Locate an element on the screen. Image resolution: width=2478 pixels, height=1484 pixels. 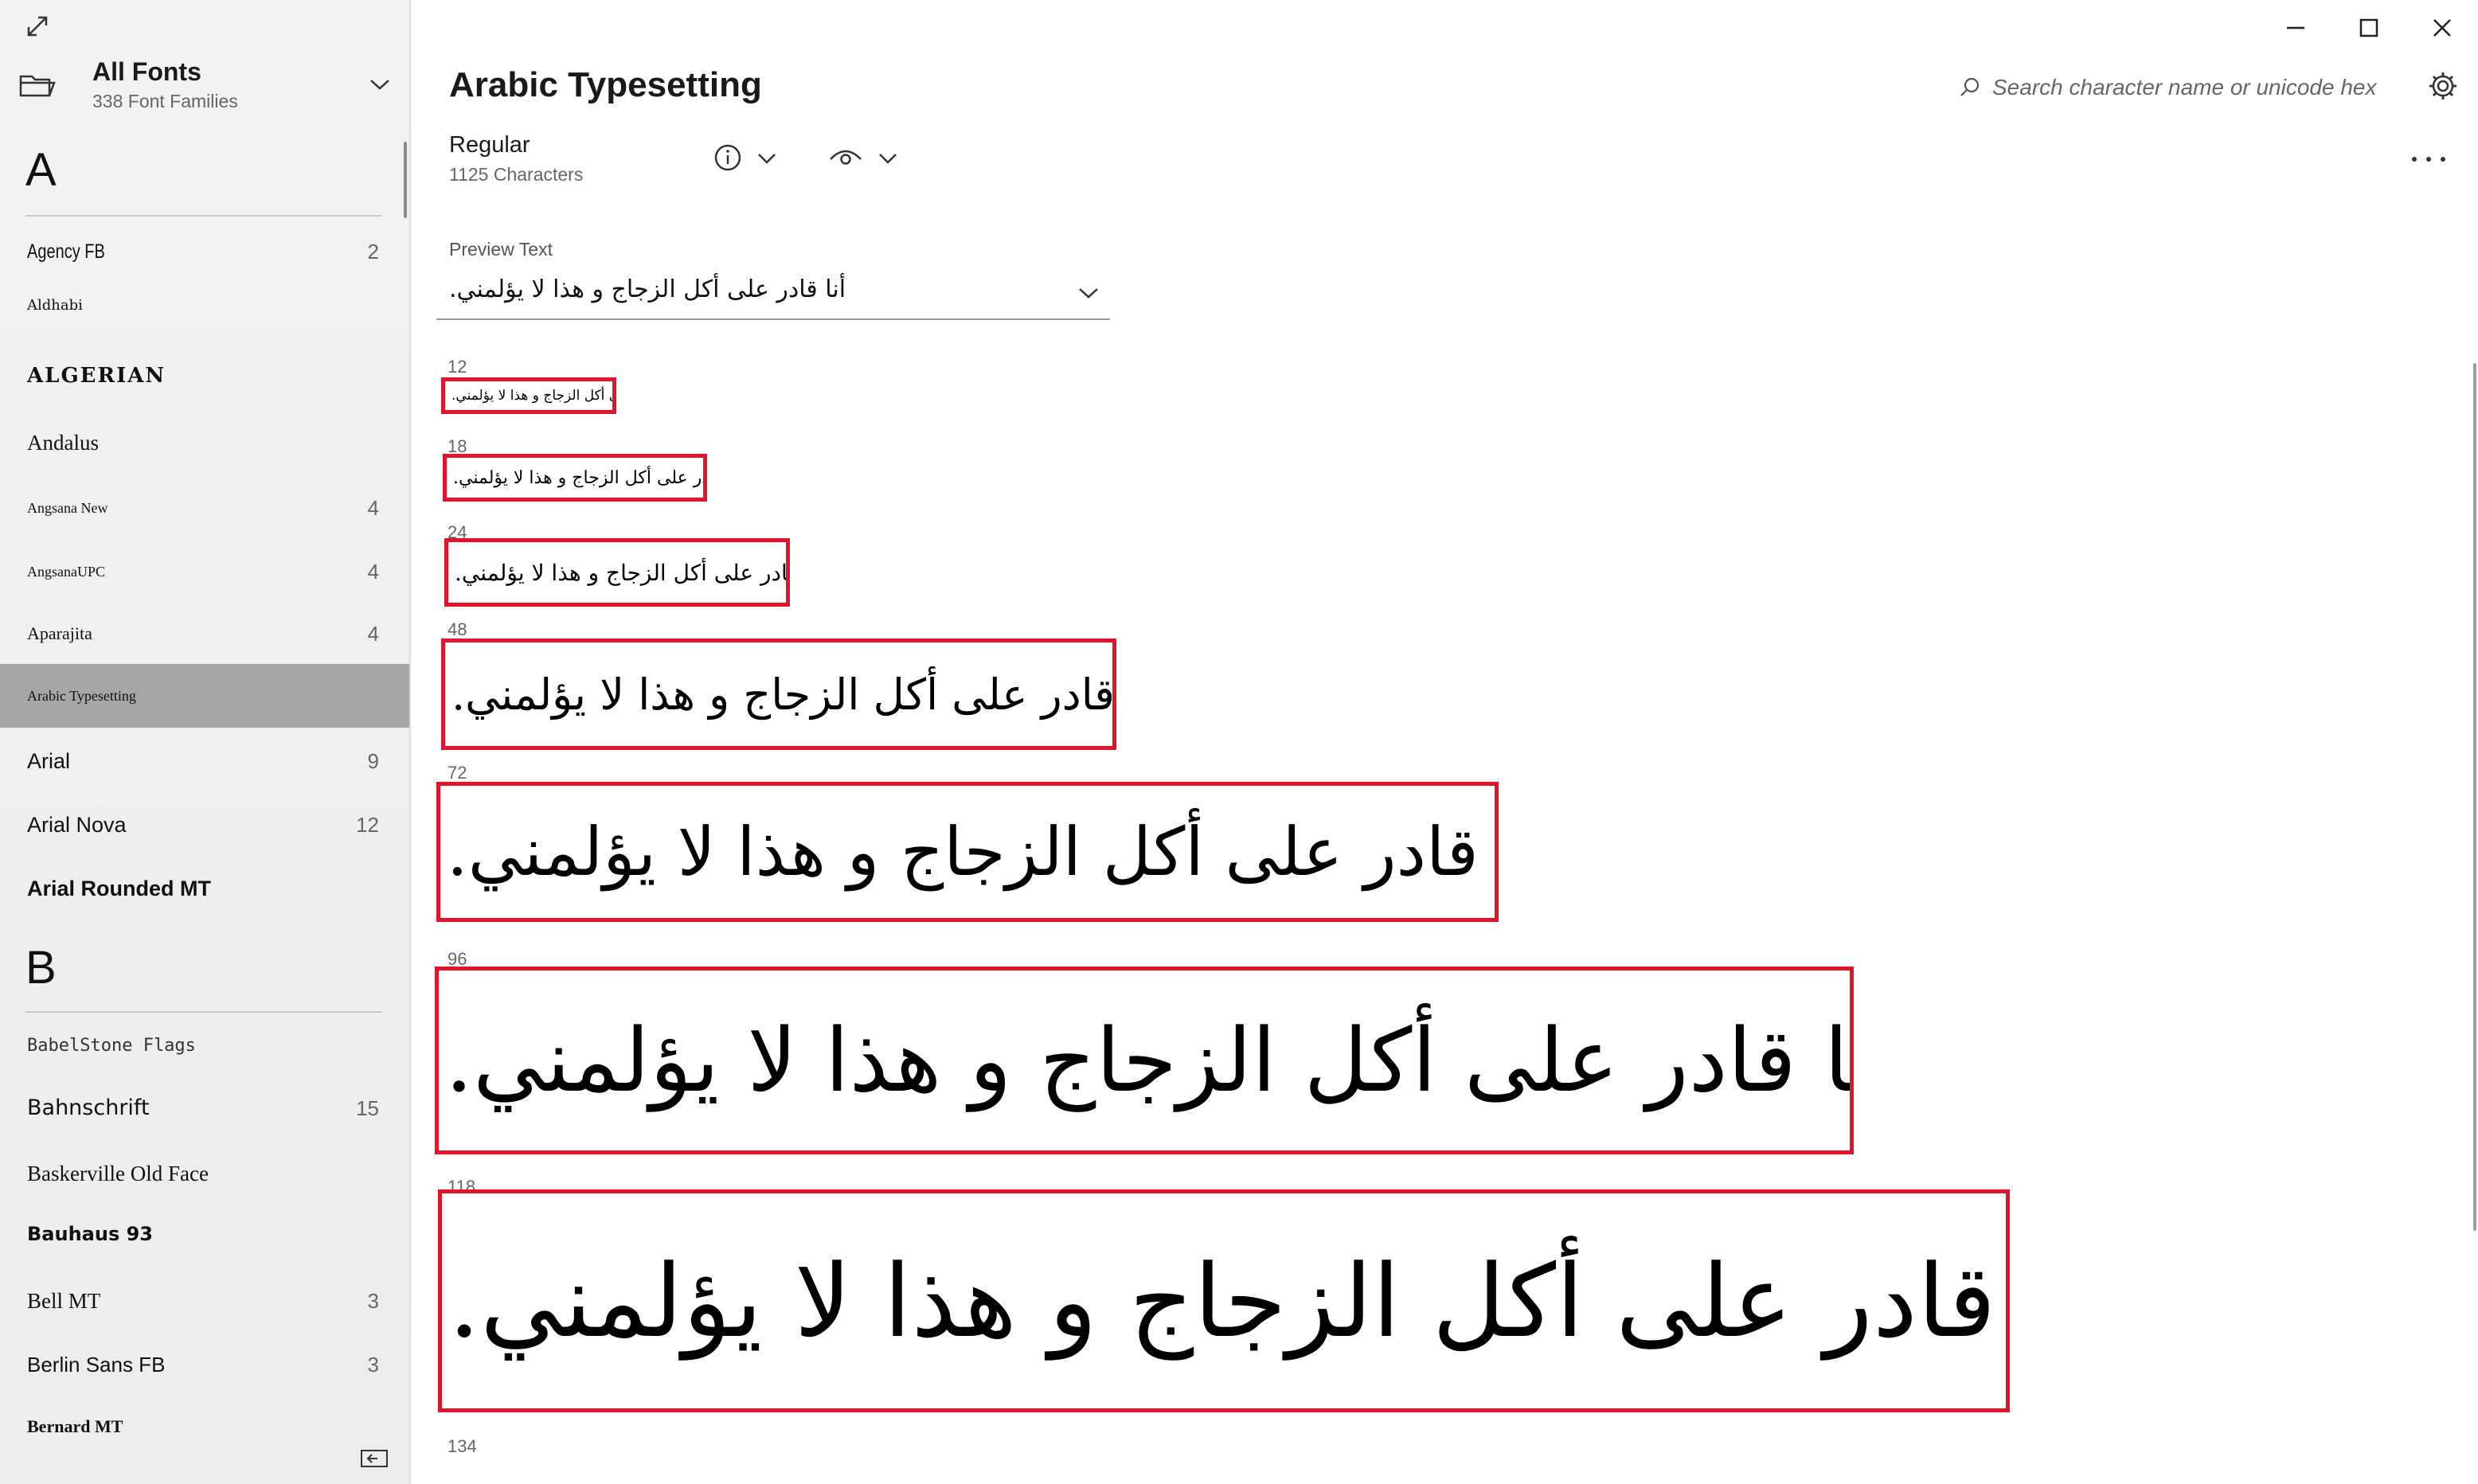
sidebar-item-algerian: ALGERIAN is located at coordinates (204, 376).